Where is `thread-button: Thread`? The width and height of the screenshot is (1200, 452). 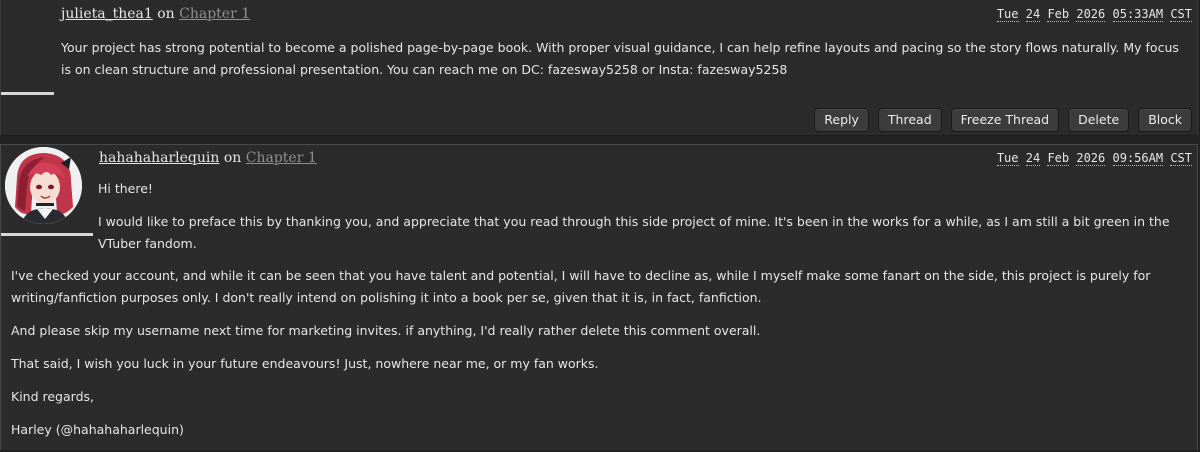
thread-button: Thread is located at coordinates (909, 120).